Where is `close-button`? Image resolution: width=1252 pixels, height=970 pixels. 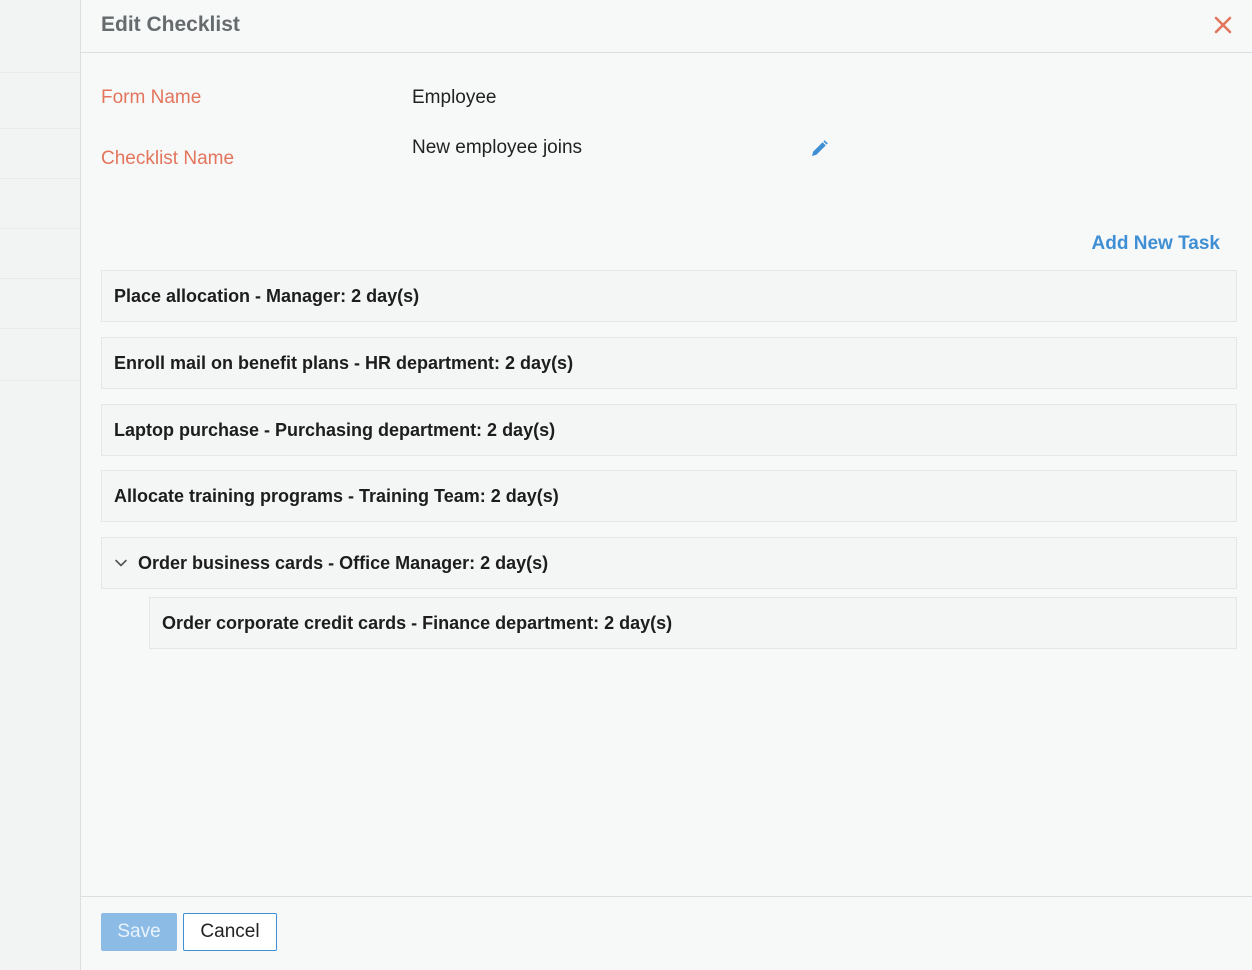
close-button is located at coordinates (1223, 25).